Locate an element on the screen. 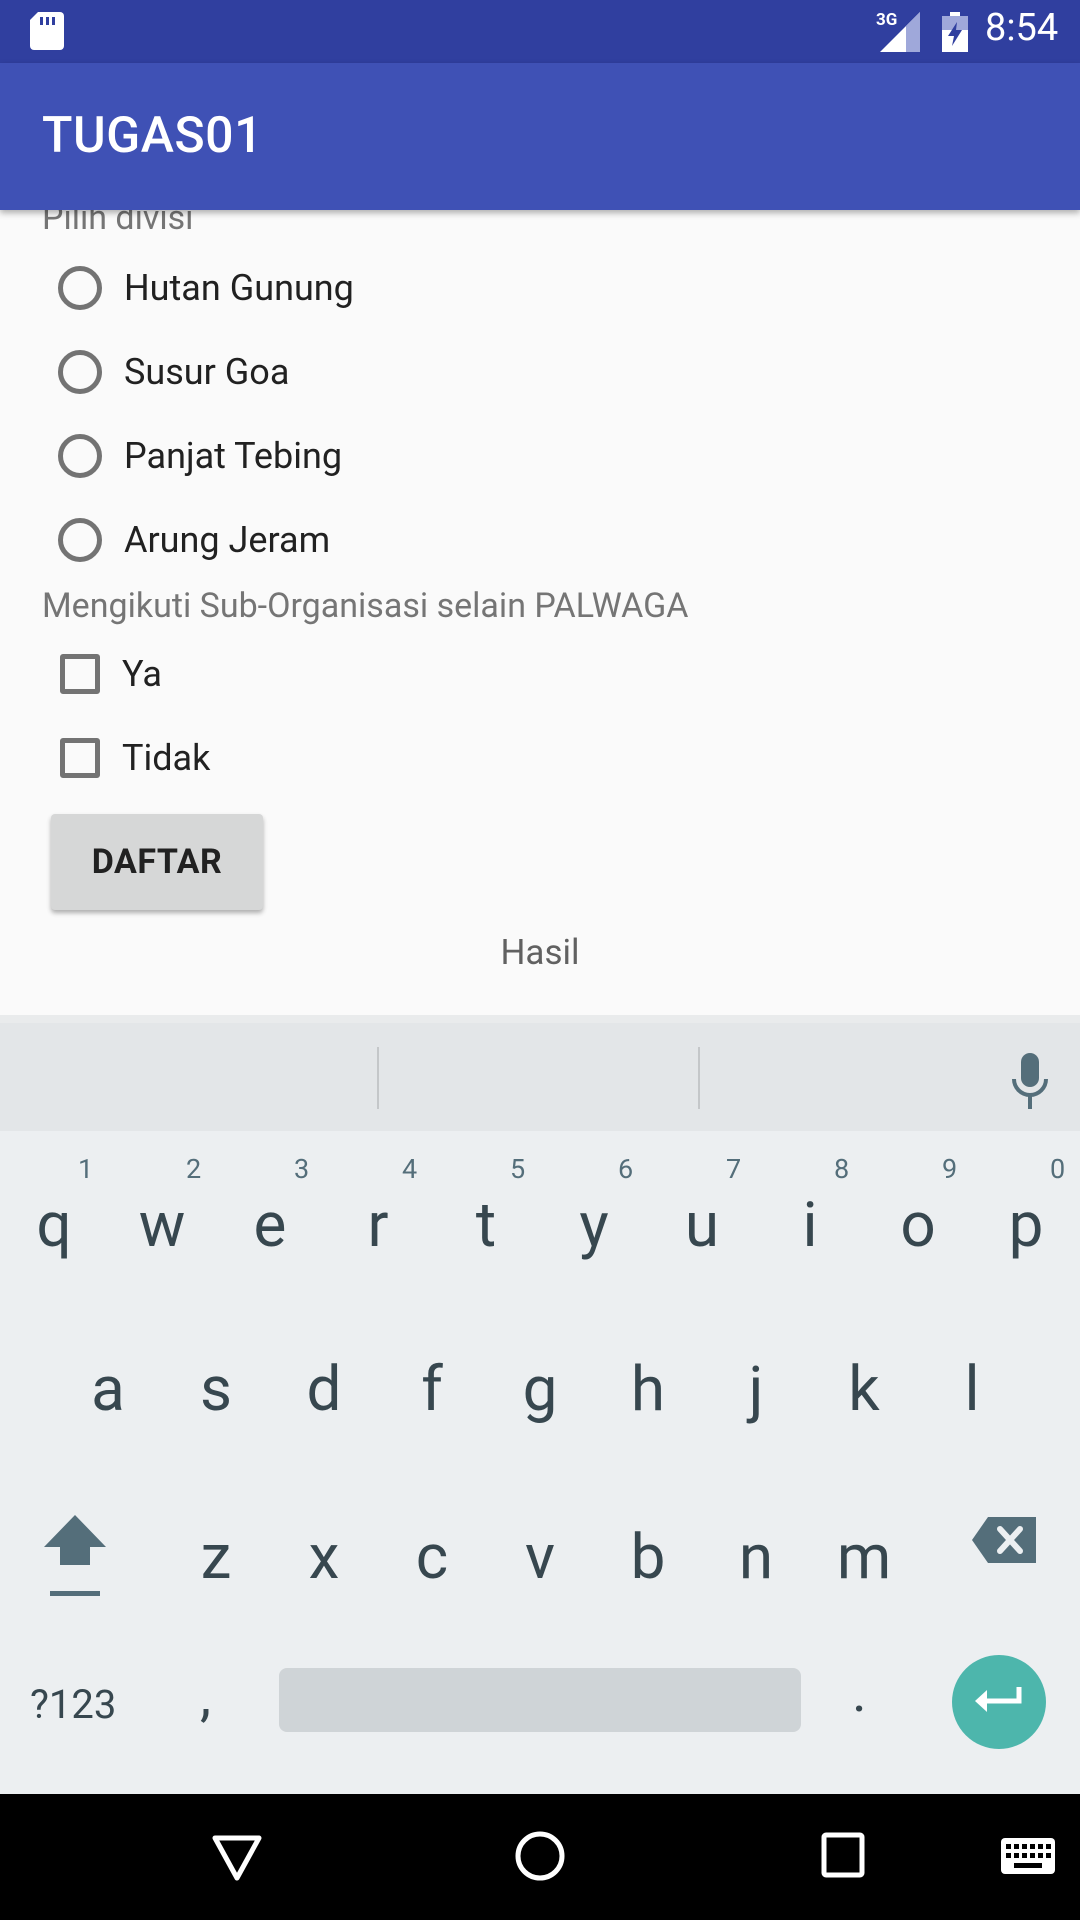  key-f: f is located at coordinates (432, 1390).